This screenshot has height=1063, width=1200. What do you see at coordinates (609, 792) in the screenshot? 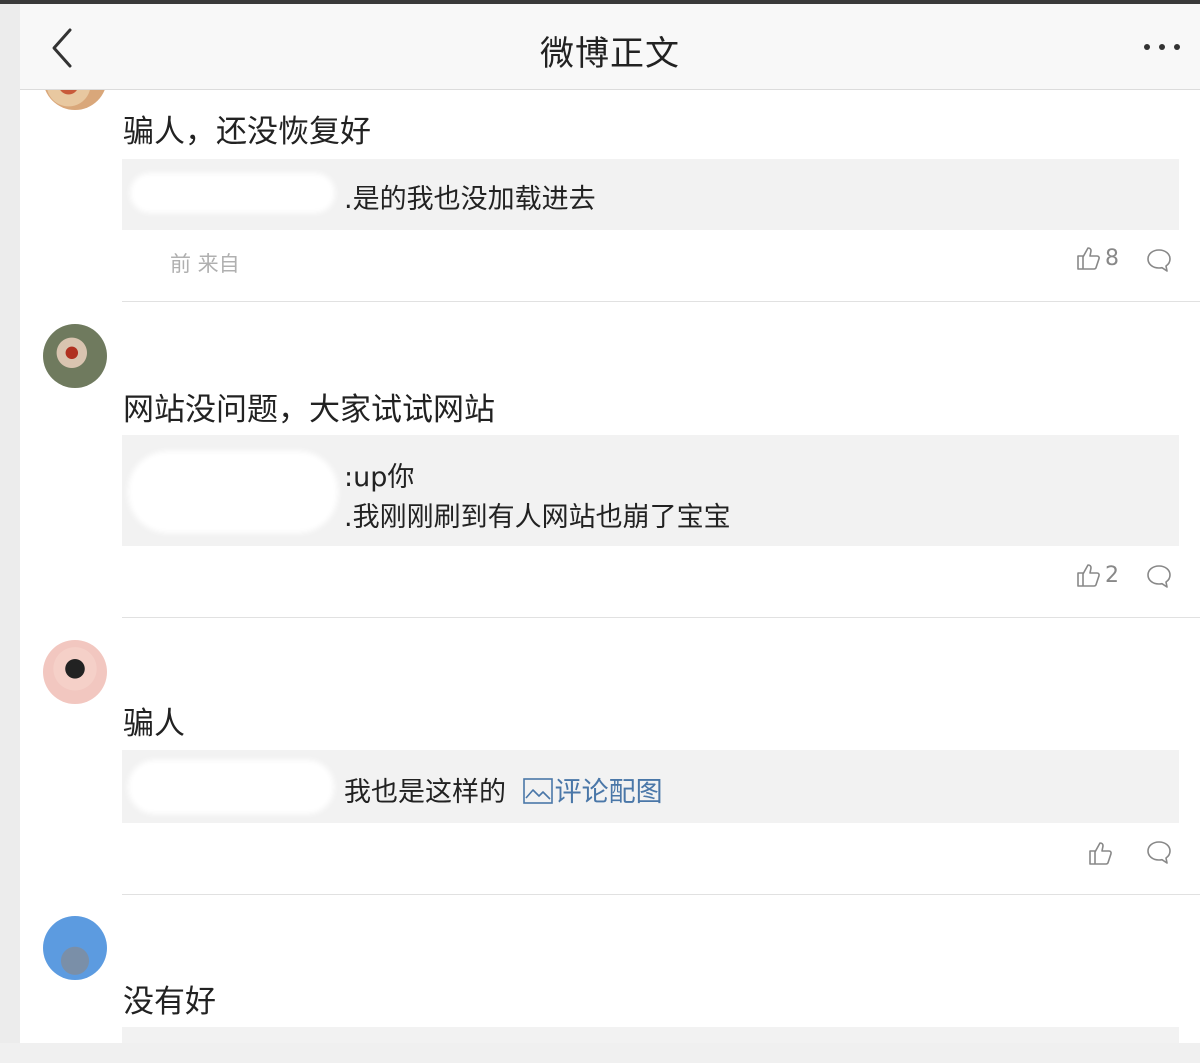
I see `image-link: 评论配图` at bounding box center [609, 792].